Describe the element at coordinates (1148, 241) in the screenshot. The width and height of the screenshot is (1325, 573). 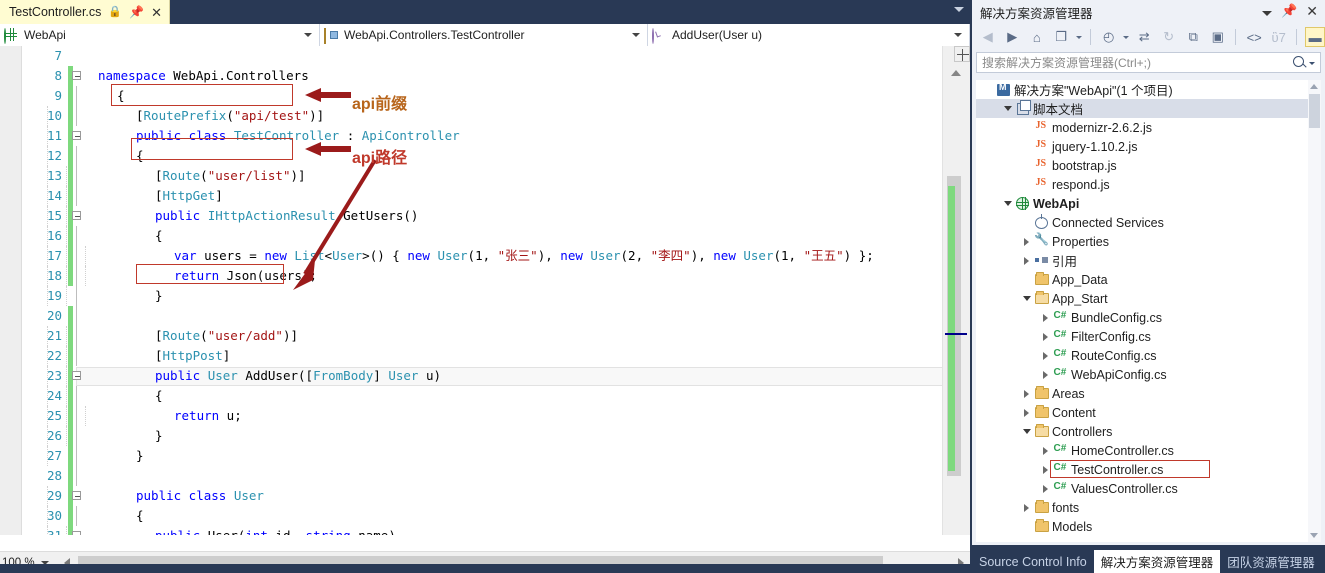
I see `tree-node: Properties` at that location.